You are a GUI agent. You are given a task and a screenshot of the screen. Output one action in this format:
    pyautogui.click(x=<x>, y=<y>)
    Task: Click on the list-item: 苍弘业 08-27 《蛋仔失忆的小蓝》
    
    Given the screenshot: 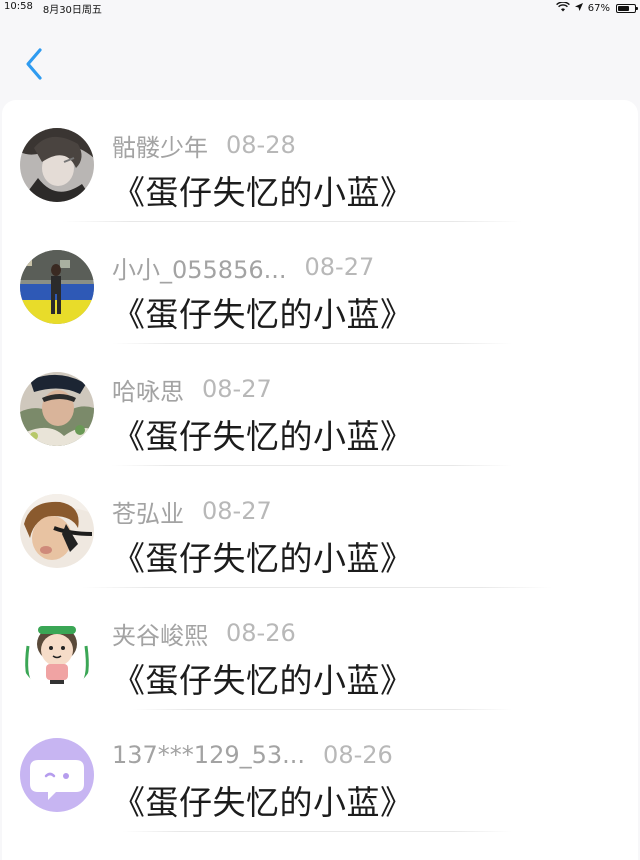 What is the action you would take?
    pyautogui.click(x=320, y=527)
    